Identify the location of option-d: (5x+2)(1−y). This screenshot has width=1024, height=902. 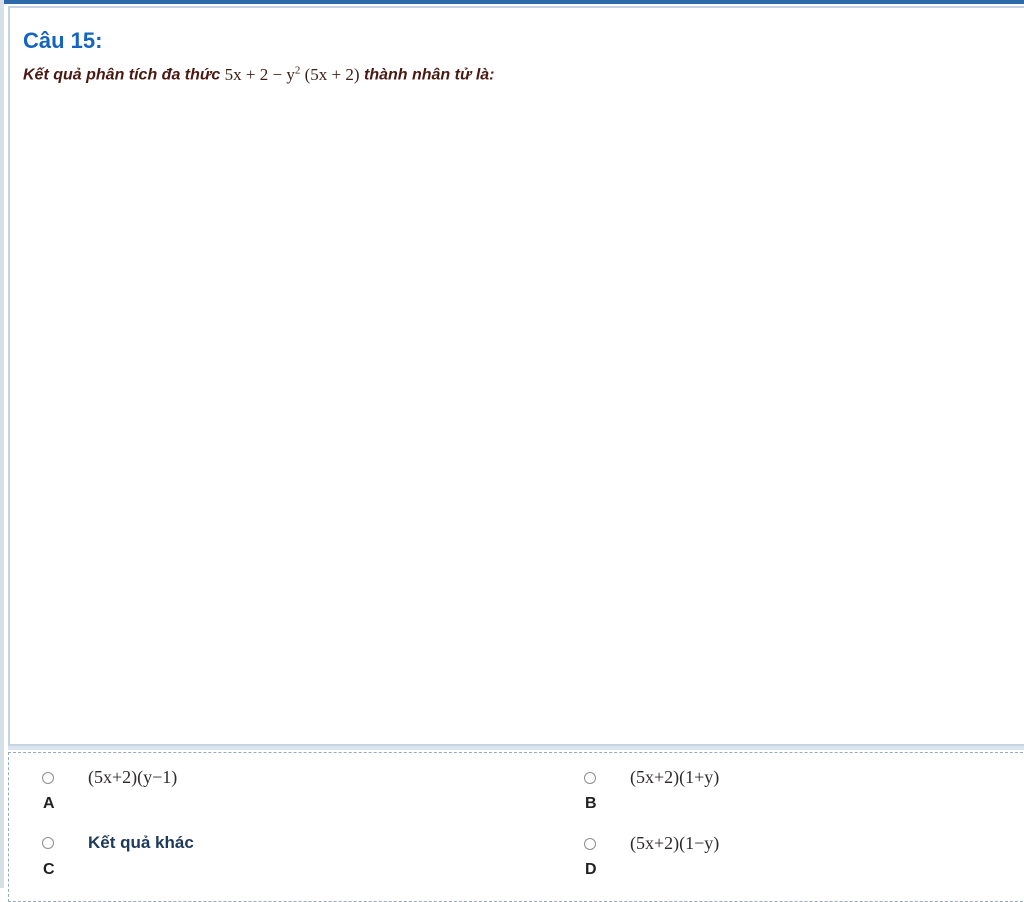
(651, 843).